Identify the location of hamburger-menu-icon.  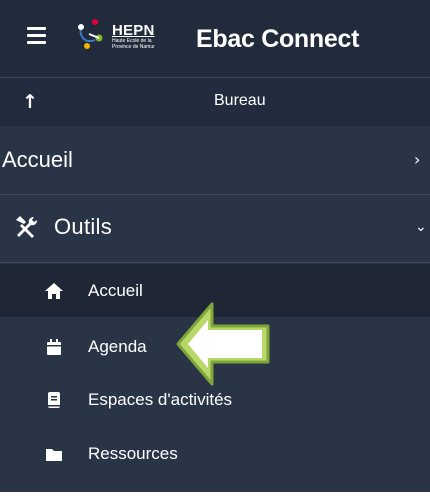
(38, 36).